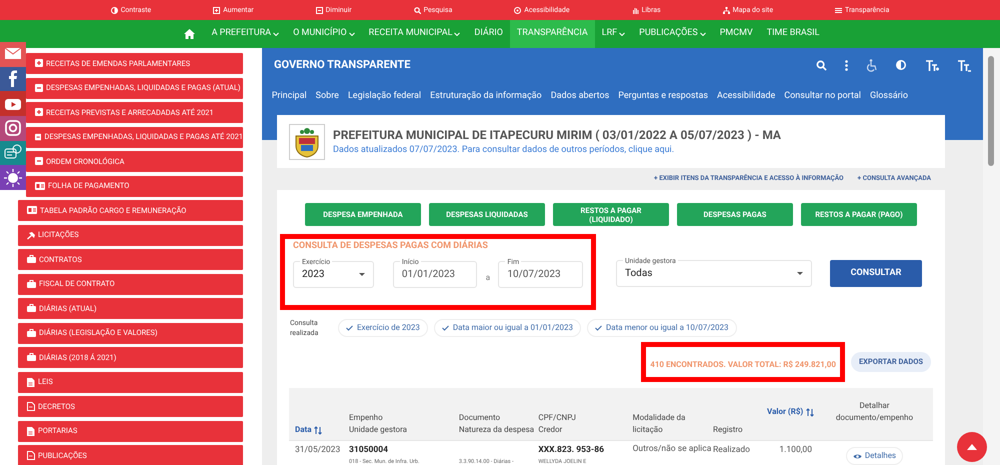 Image resolution: width=1000 pixels, height=465 pixels. I want to click on text-decrease-icon, so click(964, 65).